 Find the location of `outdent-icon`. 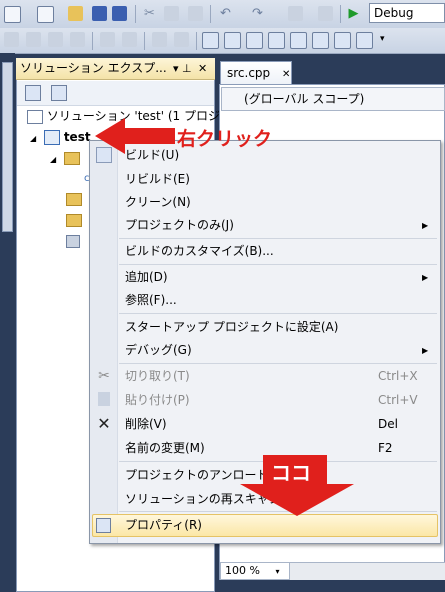

outdent-icon is located at coordinates (129, 39).